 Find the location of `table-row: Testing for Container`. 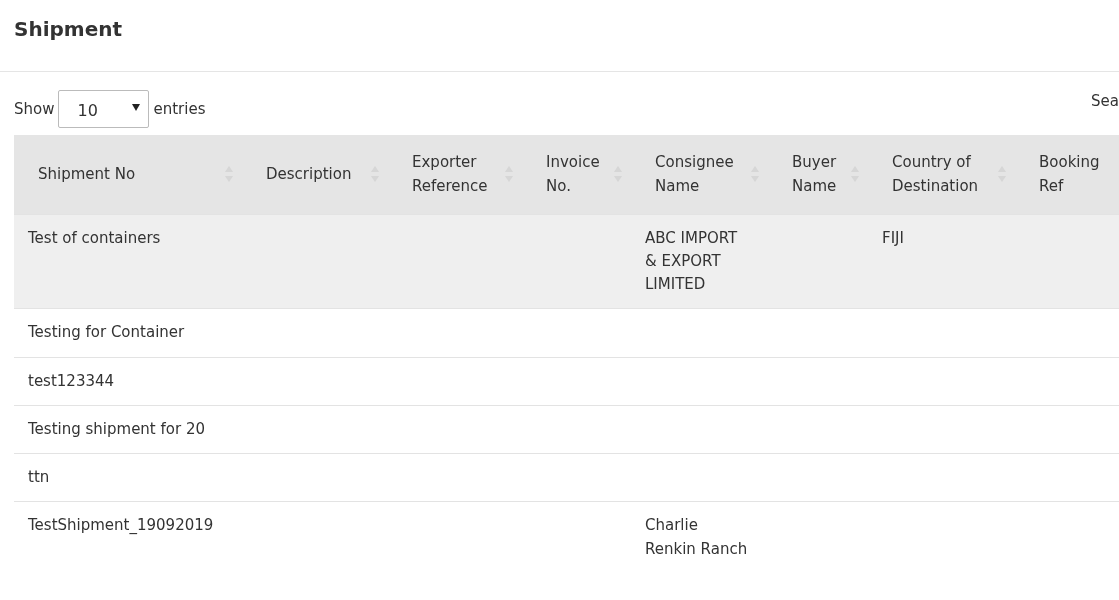

table-row: Testing for Container is located at coordinates (566, 332).